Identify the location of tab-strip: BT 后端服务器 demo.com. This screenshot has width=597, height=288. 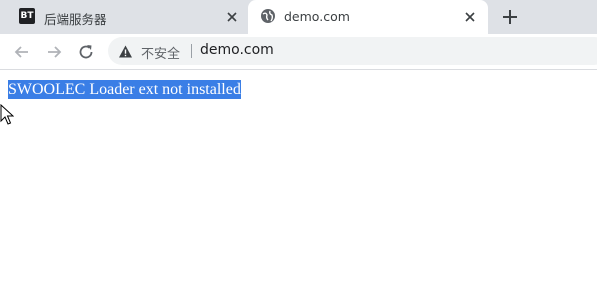
(298, 17).